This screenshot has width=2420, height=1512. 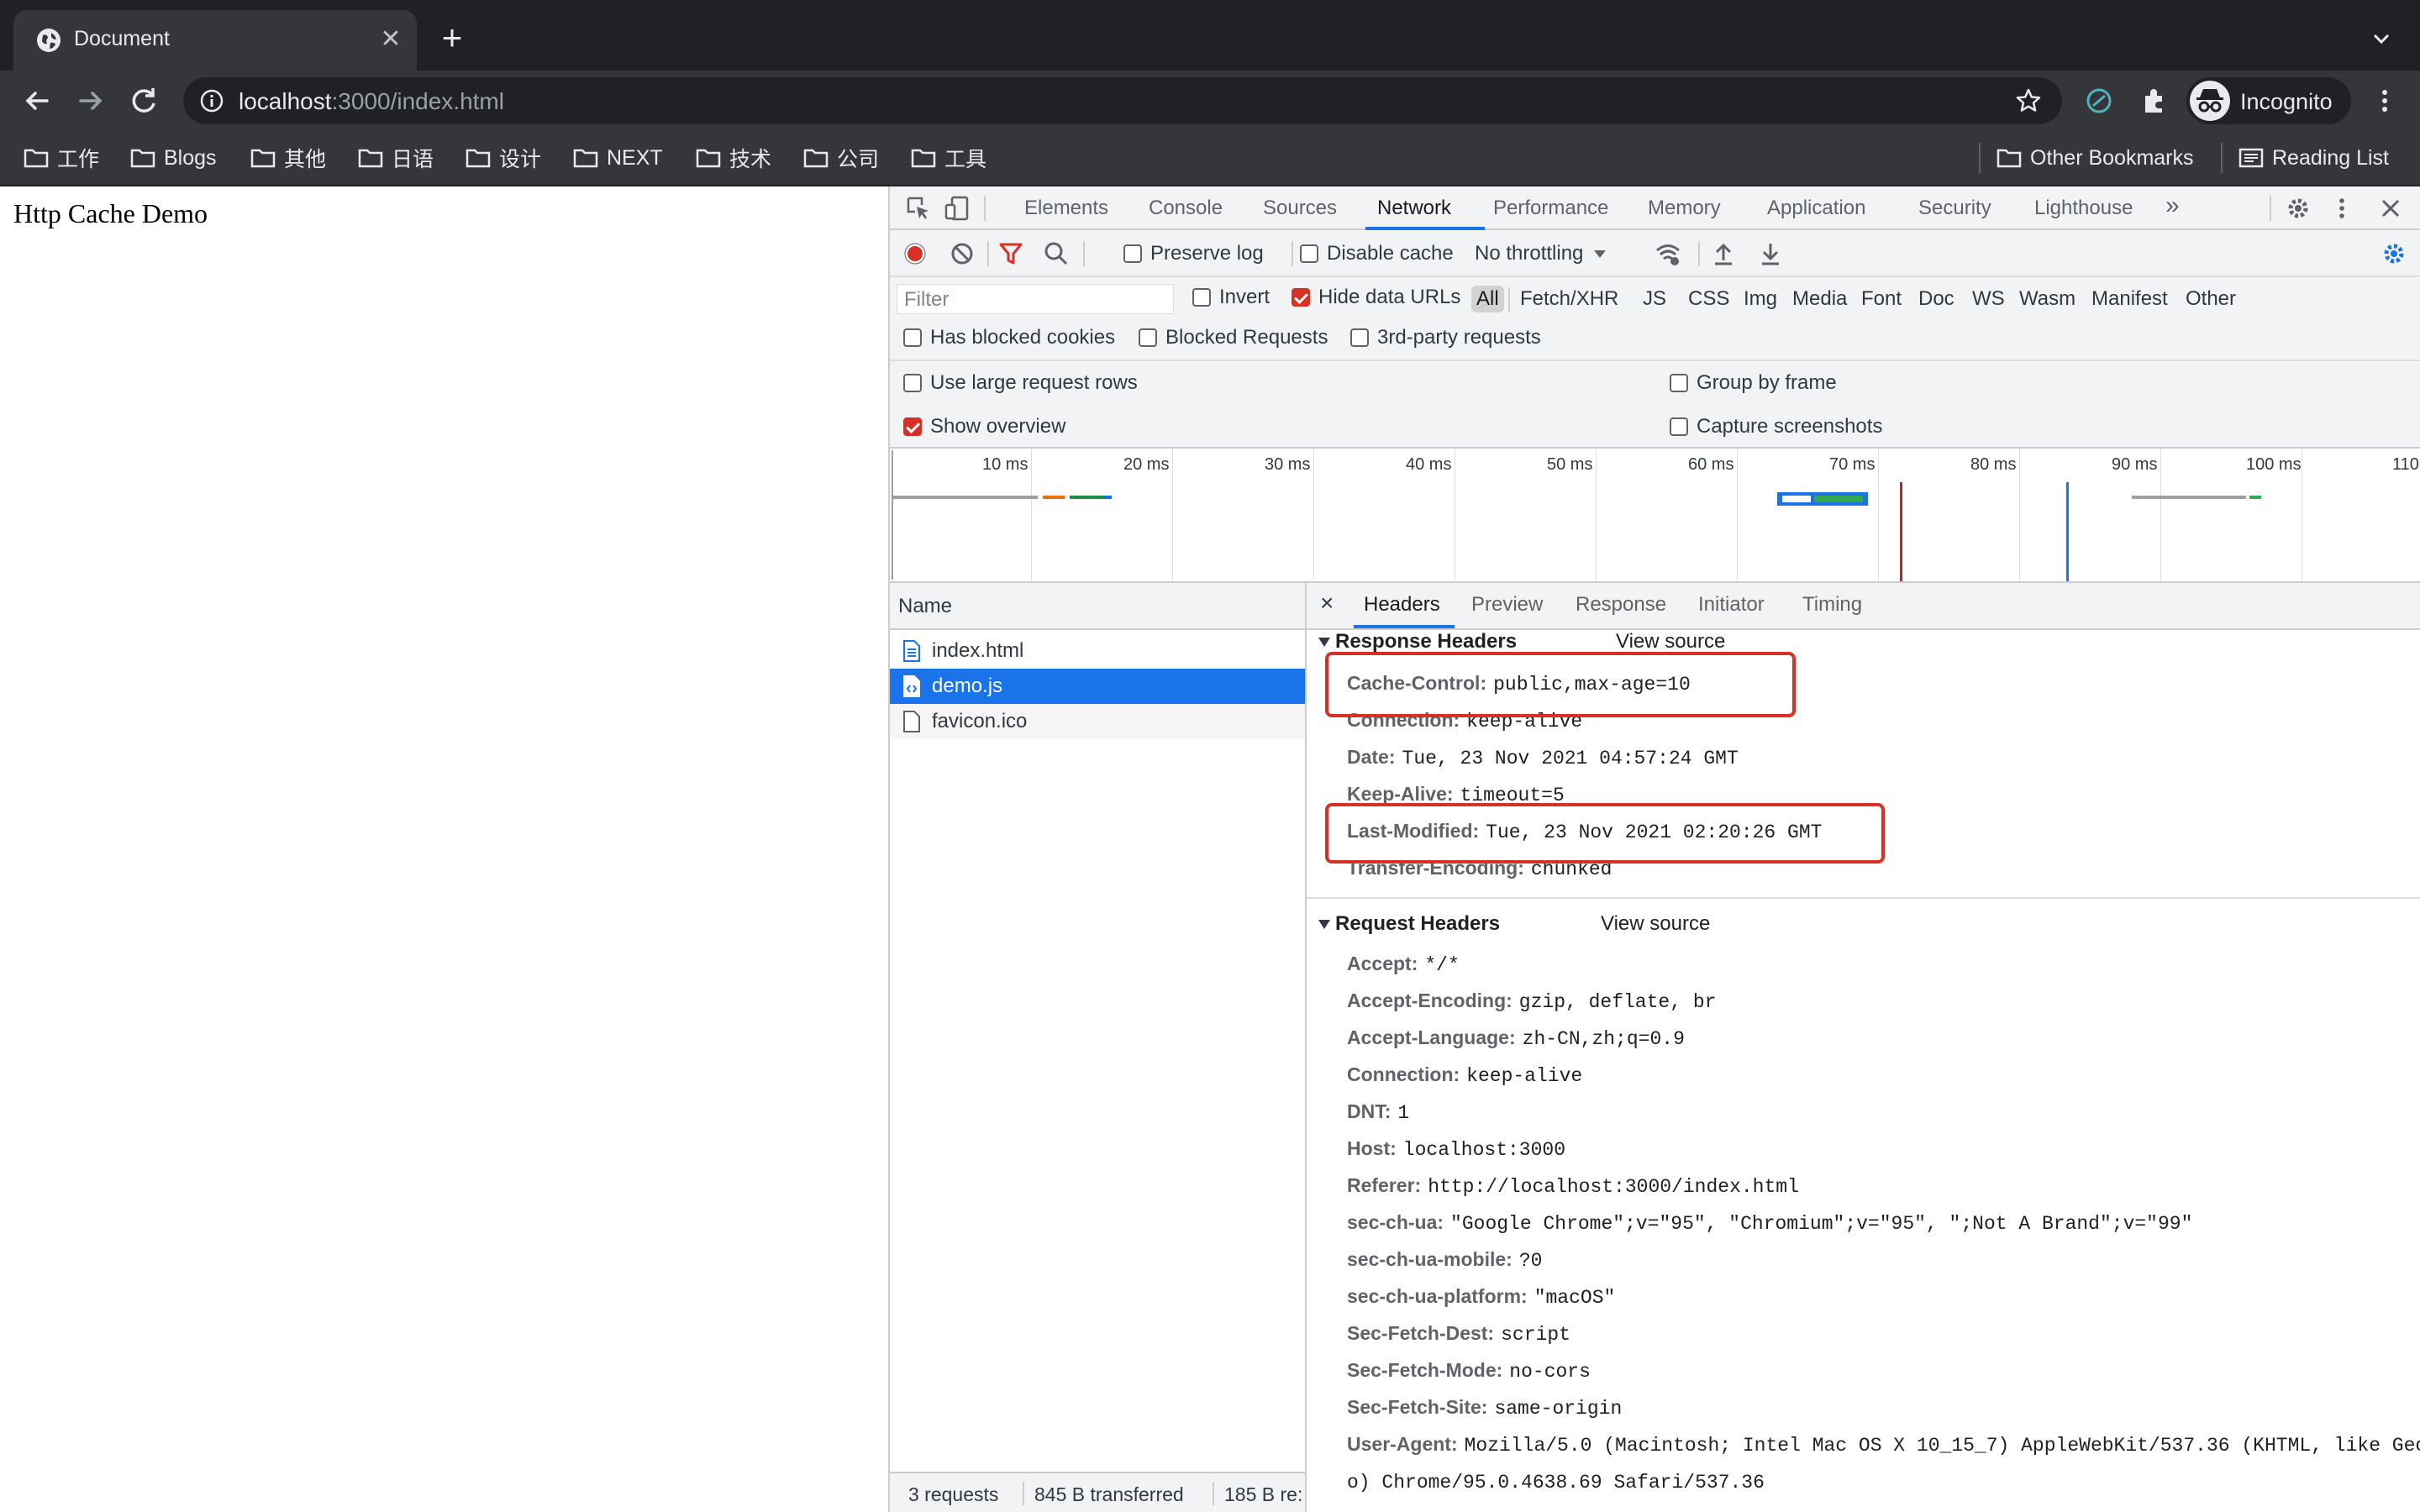 What do you see at coordinates (1724, 253) in the screenshot?
I see `import-har-icon` at bounding box center [1724, 253].